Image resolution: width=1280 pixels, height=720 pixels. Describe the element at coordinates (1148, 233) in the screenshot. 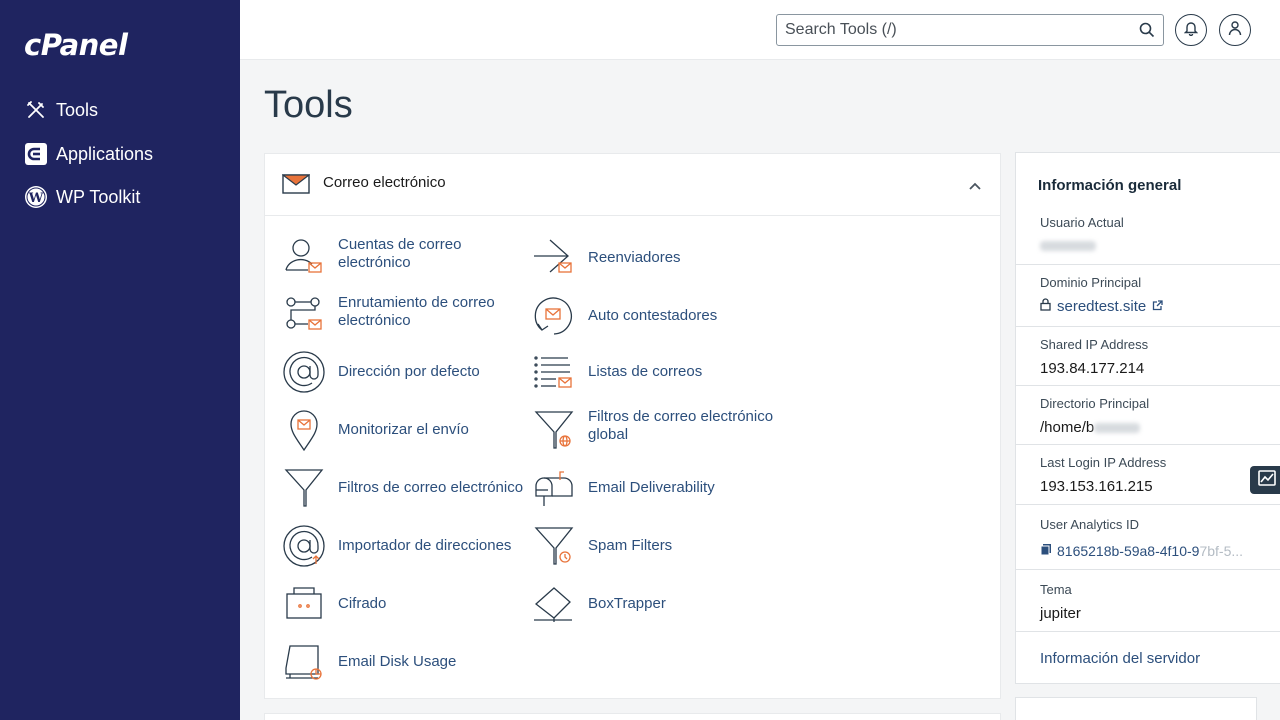

I see `info-current-user: Usuario Actual` at that location.